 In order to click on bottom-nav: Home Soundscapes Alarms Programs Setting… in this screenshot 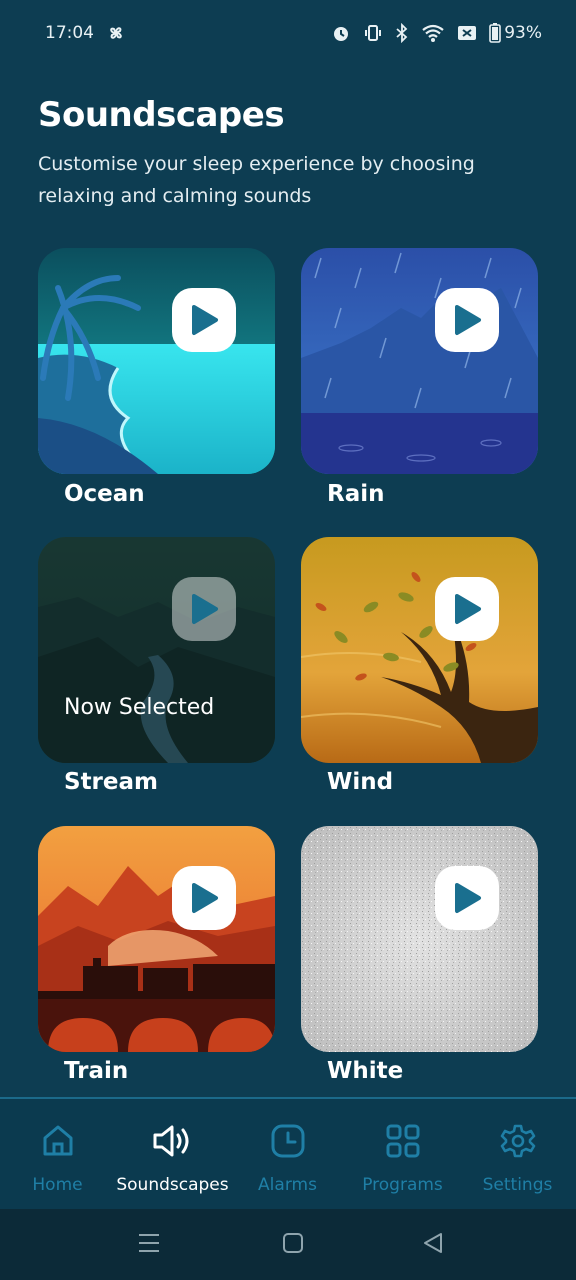, I will do `click(288, 1154)`.